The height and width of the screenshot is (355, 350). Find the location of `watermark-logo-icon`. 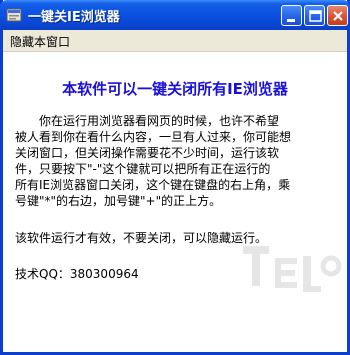

watermark-logo-icon is located at coordinates (292, 269).